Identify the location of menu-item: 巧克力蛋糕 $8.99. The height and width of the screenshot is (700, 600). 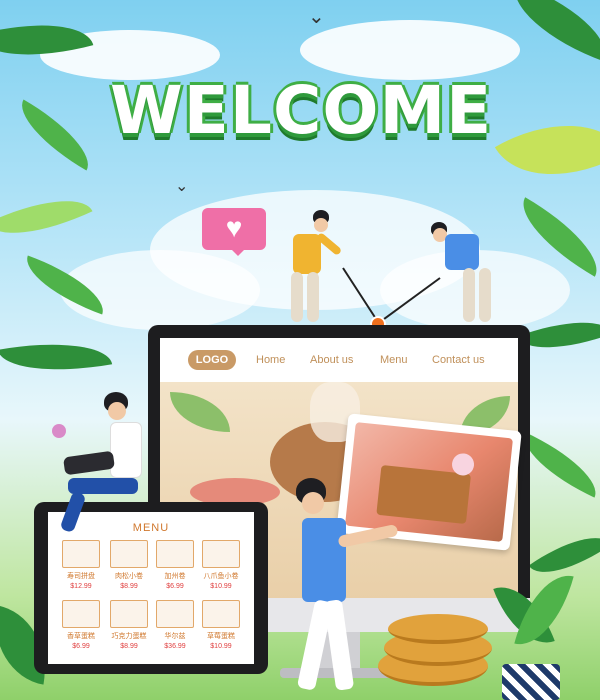
(129, 625).